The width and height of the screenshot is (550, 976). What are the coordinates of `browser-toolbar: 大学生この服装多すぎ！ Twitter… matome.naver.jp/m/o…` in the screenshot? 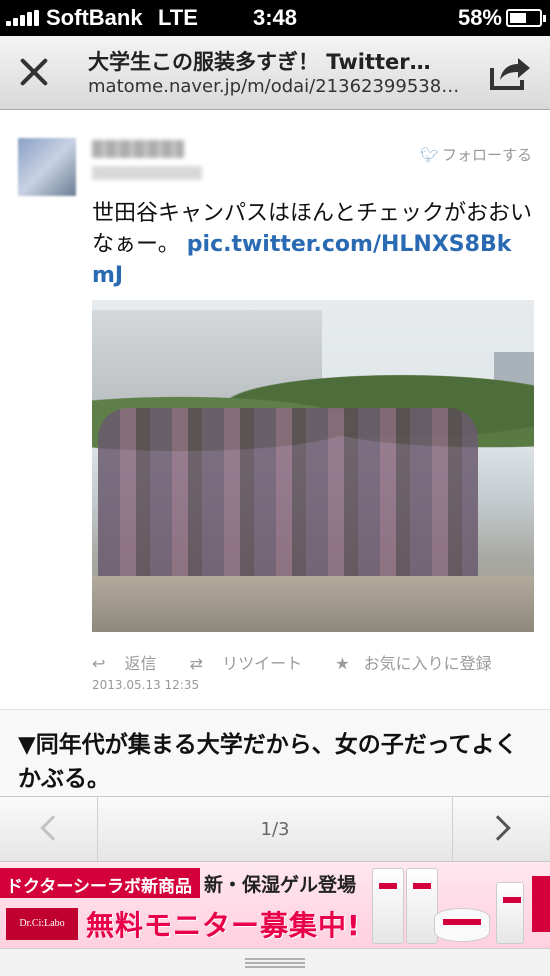 It's located at (275, 73).